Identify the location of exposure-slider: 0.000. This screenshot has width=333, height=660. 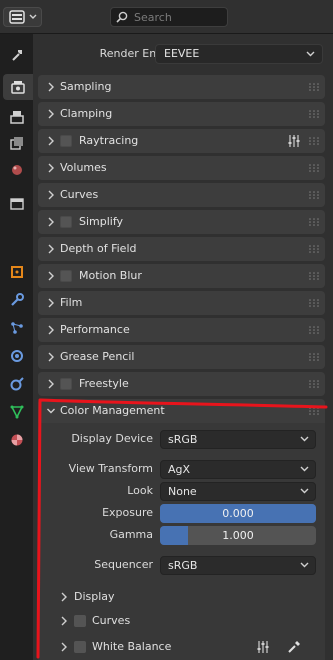
(238, 513).